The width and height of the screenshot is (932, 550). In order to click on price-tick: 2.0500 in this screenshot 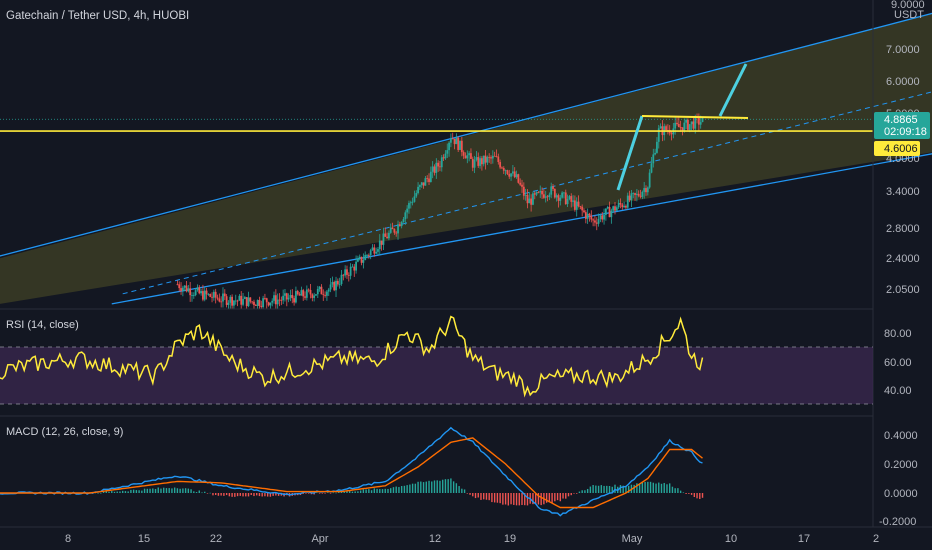, I will do `click(903, 290)`.